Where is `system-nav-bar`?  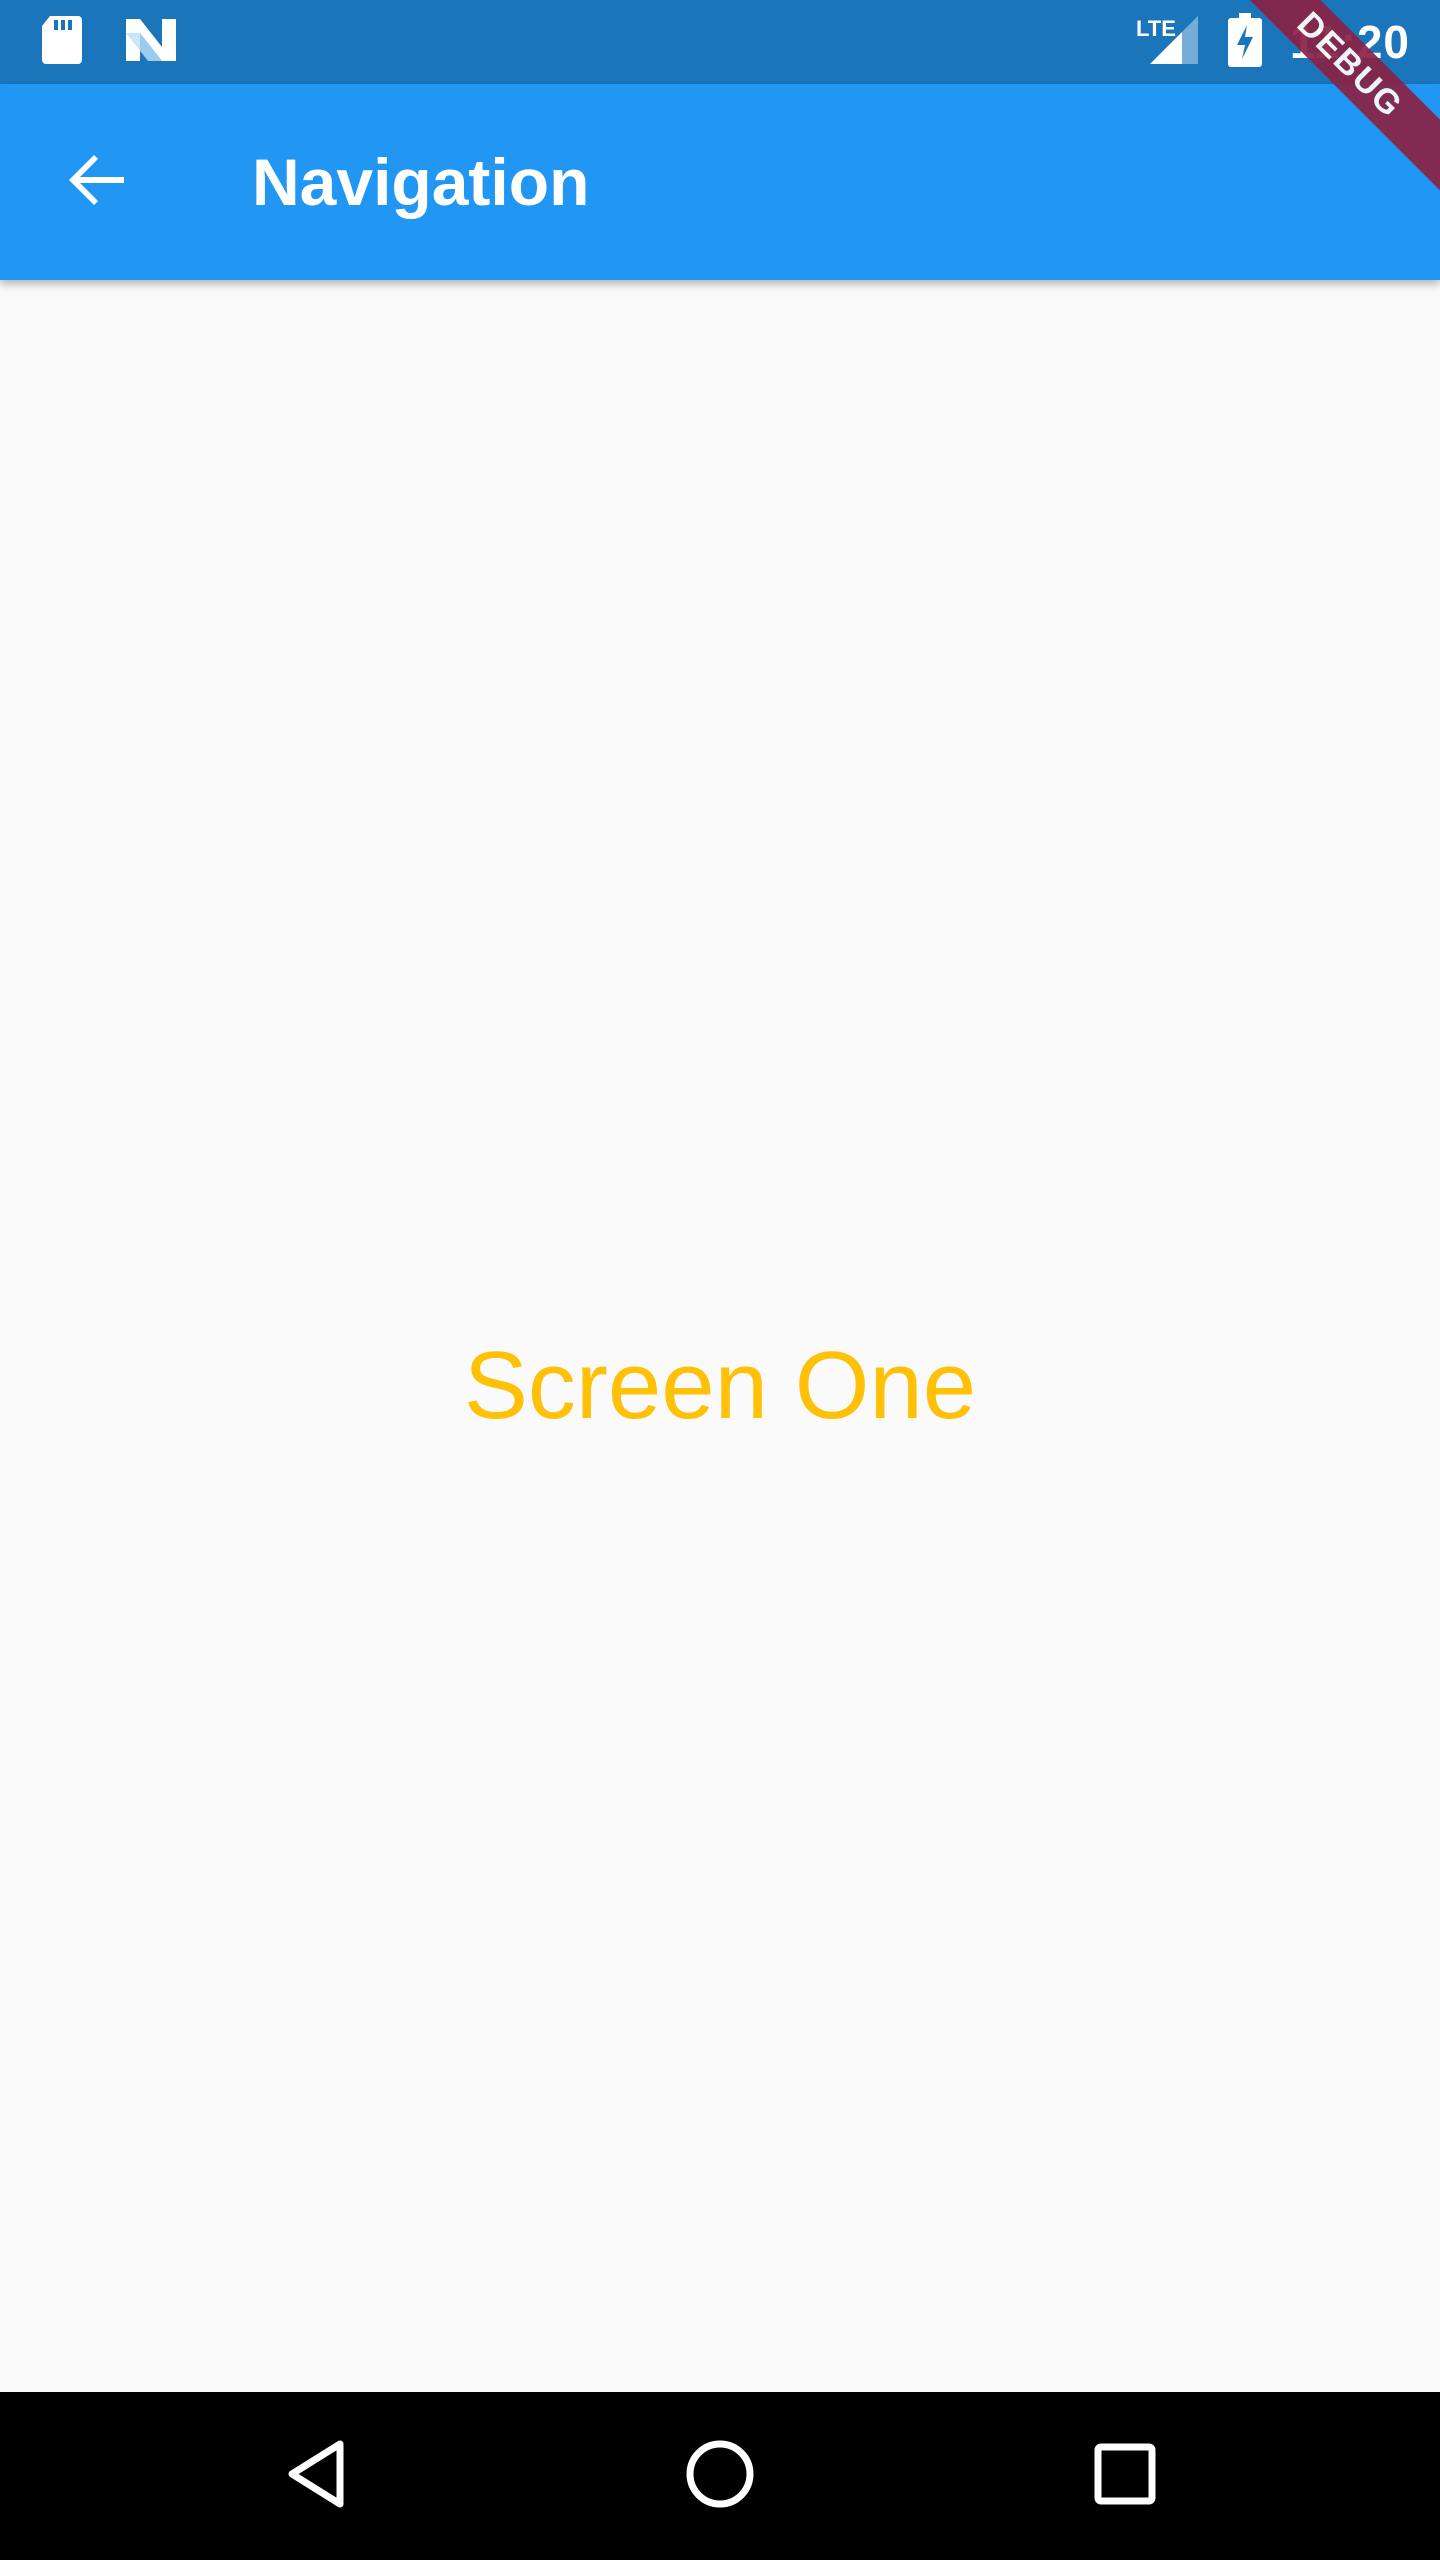
system-nav-bar is located at coordinates (720, 2476).